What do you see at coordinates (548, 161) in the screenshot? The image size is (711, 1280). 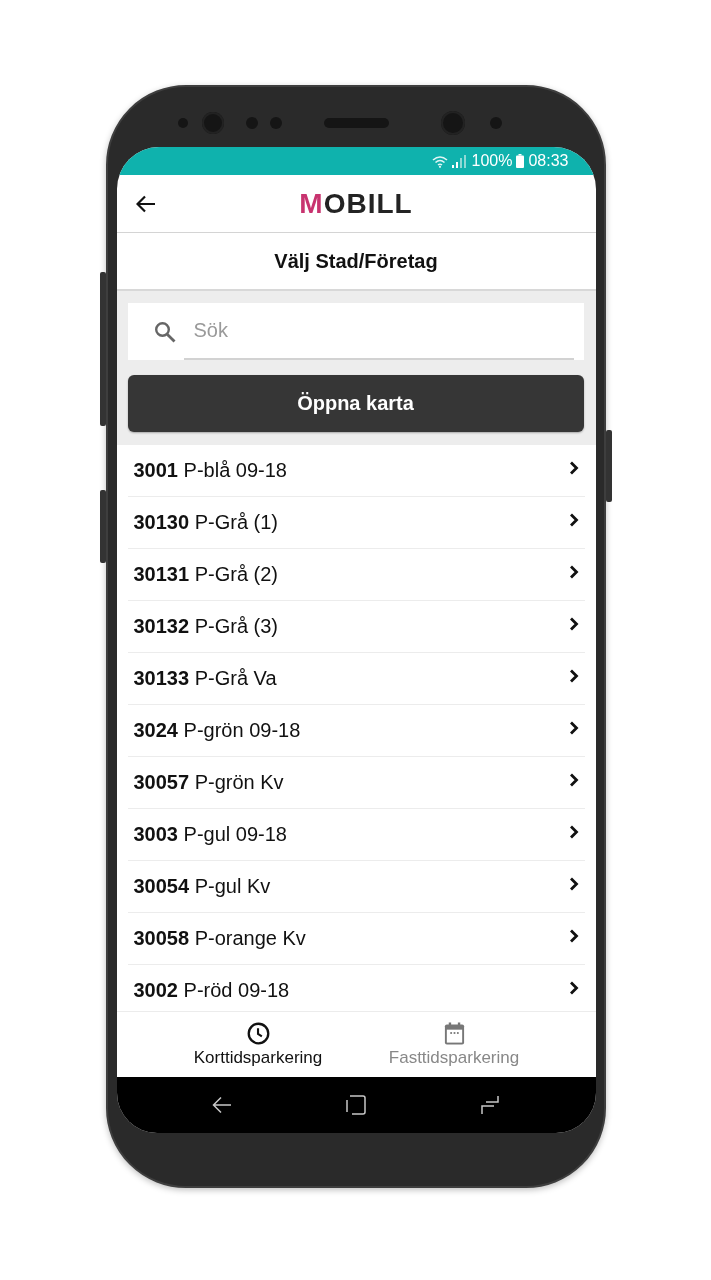 I see `status-time: 08:33` at bounding box center [548, 161].